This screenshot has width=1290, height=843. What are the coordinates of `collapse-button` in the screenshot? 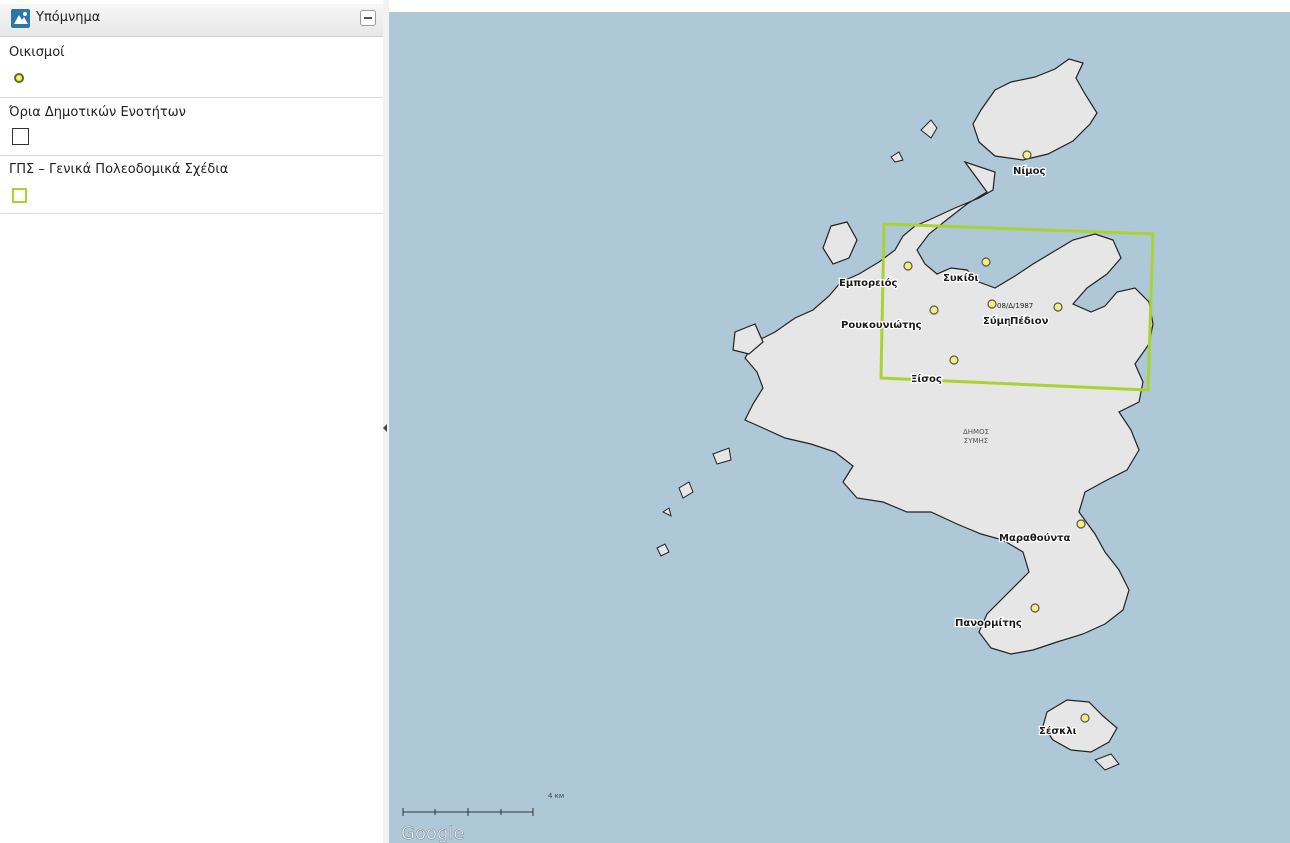 It's located at (368, 18).